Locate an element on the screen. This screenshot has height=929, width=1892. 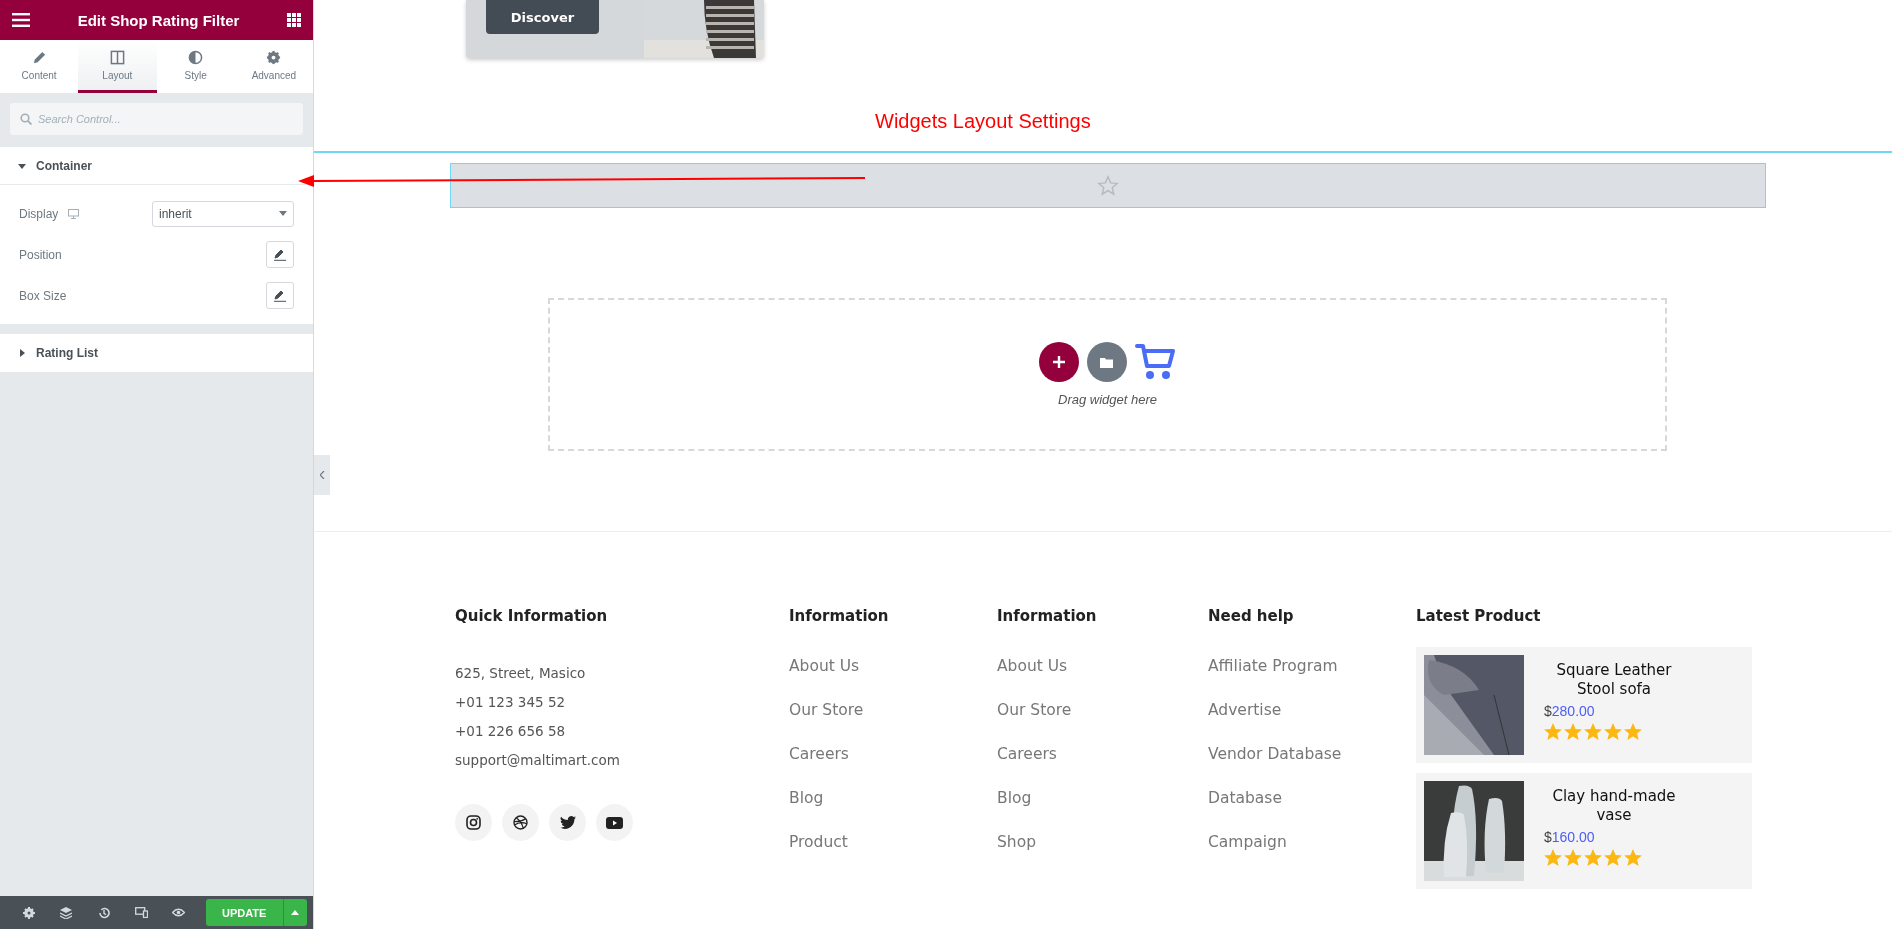
footer-link: Shop is located at coordinates (1102, 843).